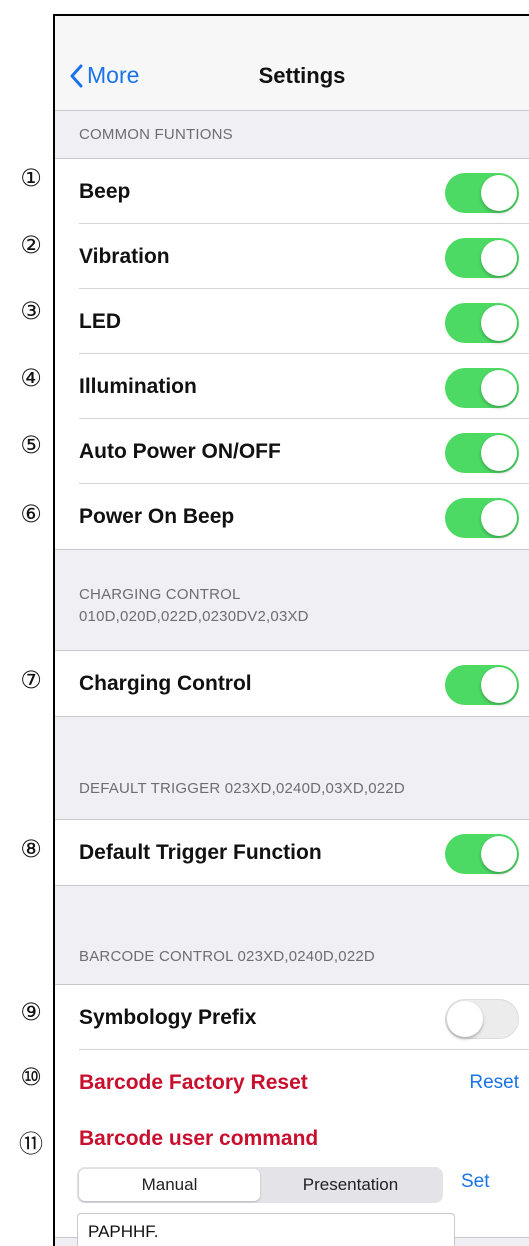 Image resolution: width=529 pixels, height=1246 pixels. What do you see at coordinates (292, 321) in the screenshot?
I see `settings-row-led: LED` at bounding box center [292, 321].